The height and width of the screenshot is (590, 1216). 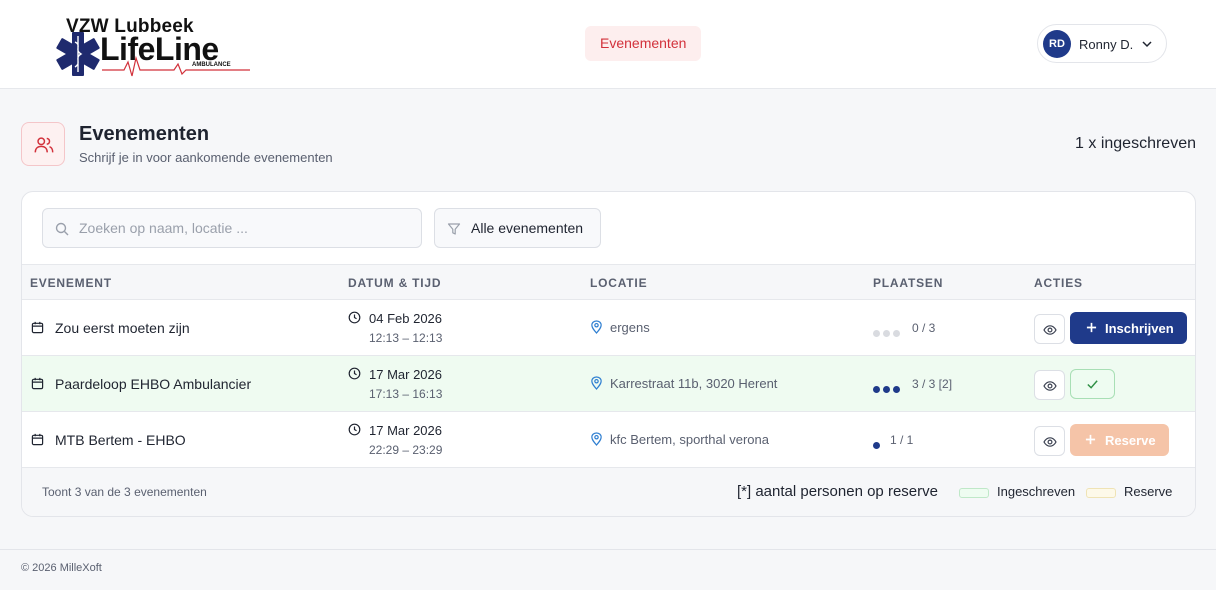 I want to click on user-menu-button: RD Ronny D., so click(x=1102, y=43).